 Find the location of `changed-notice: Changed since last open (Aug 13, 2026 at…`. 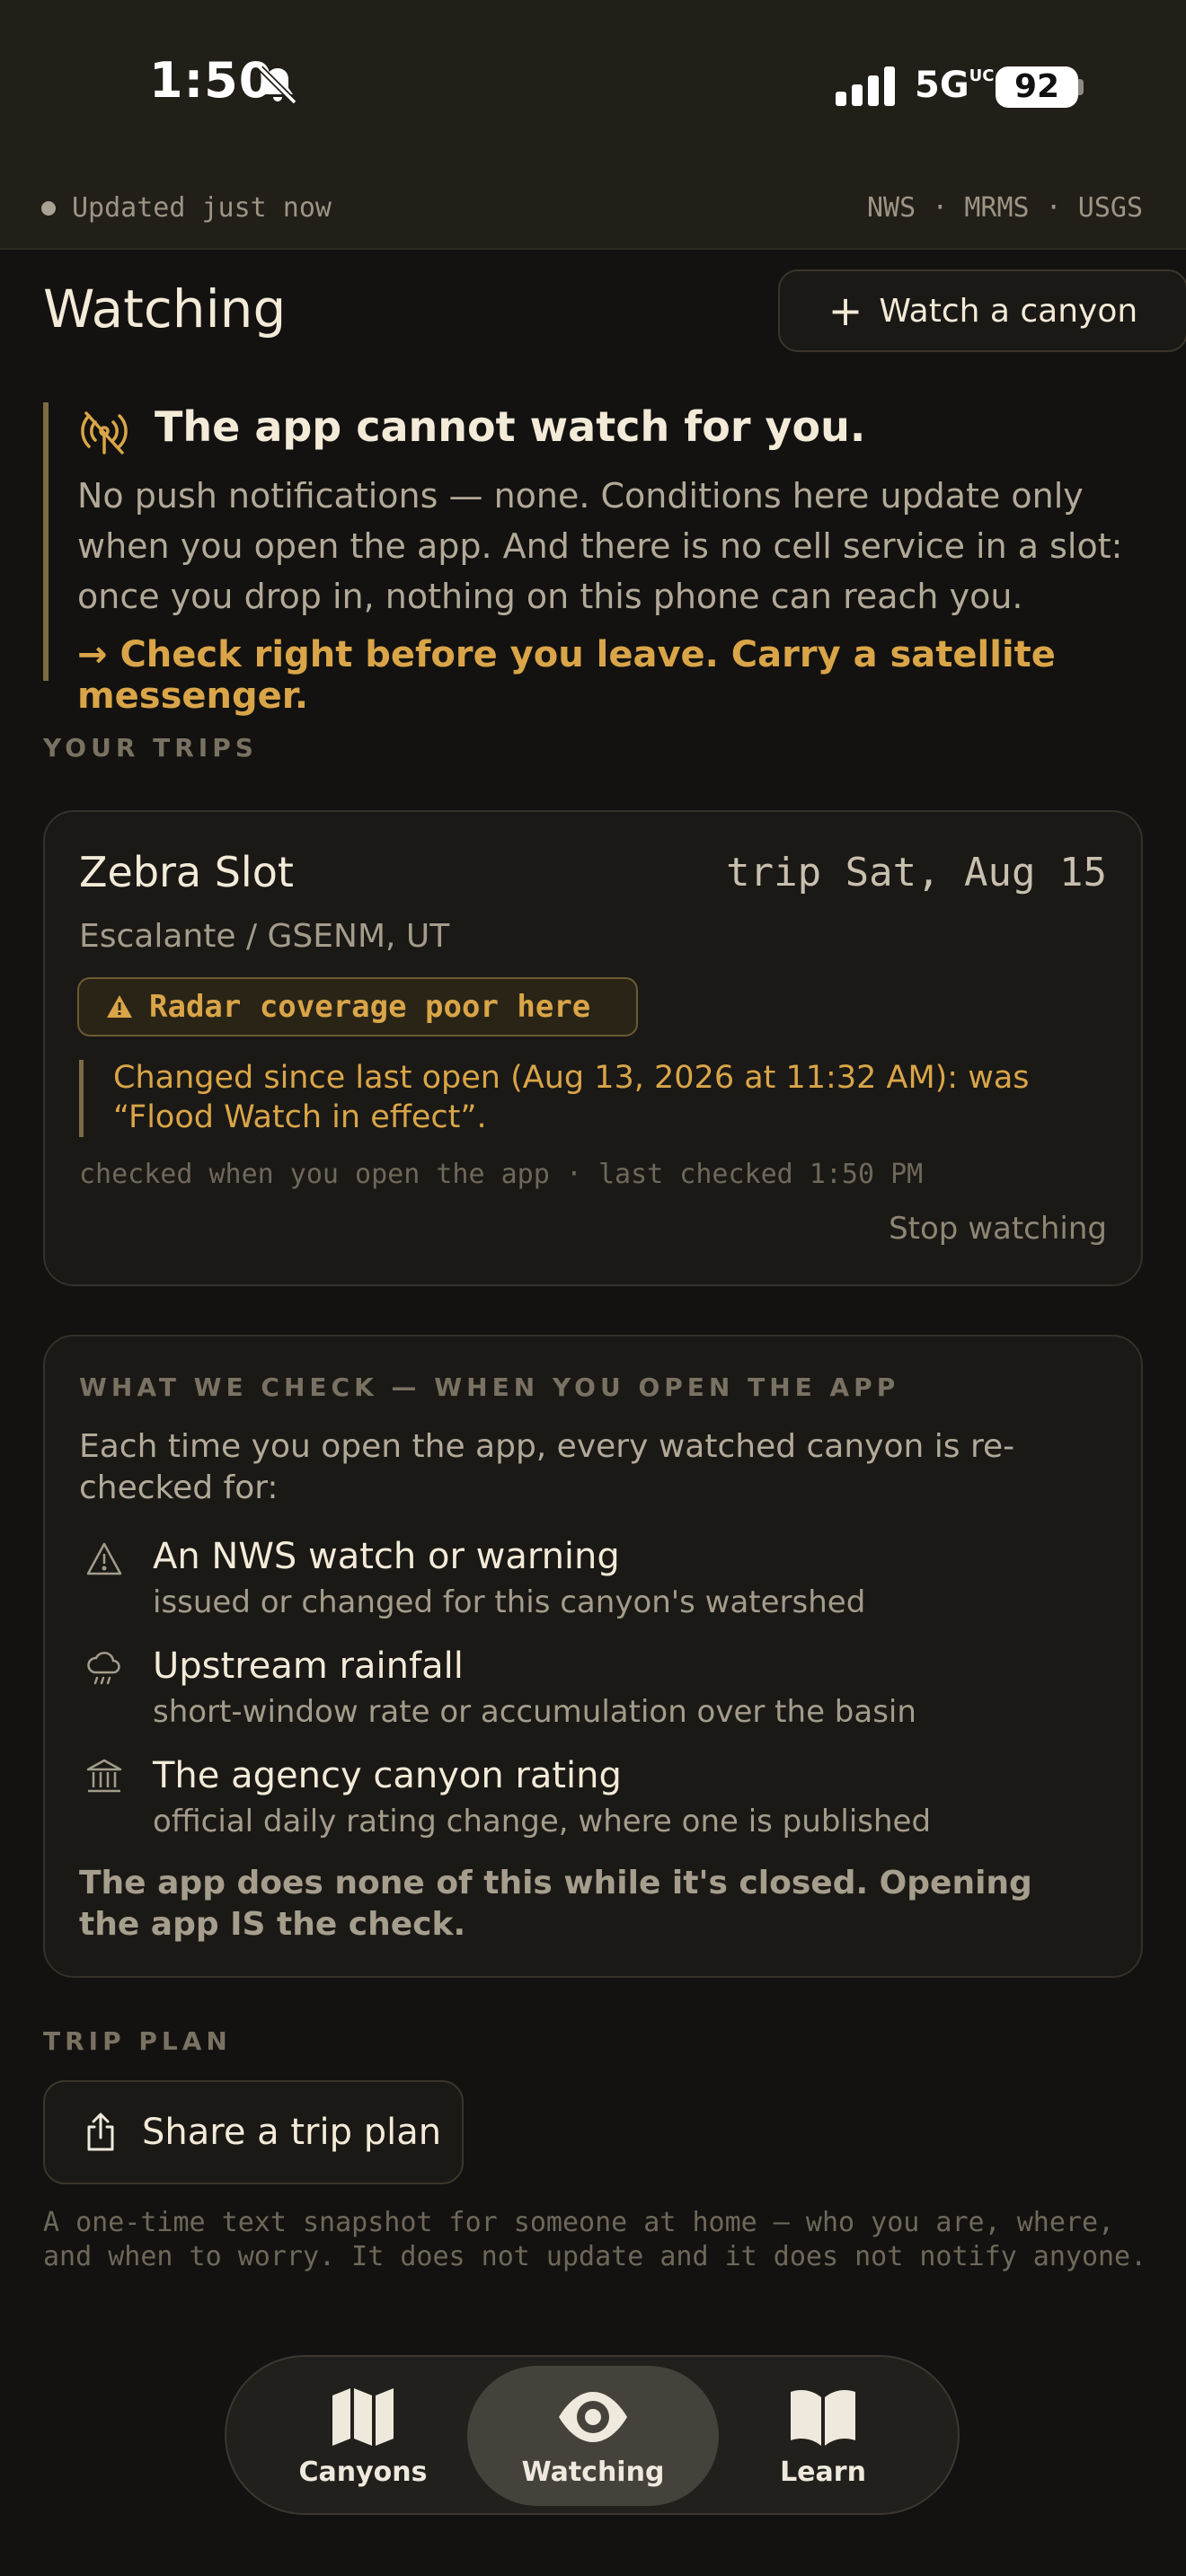

changed-notice: Changed since last open (Aug 13, 2026 at… is located at coordinates (571, 1097).